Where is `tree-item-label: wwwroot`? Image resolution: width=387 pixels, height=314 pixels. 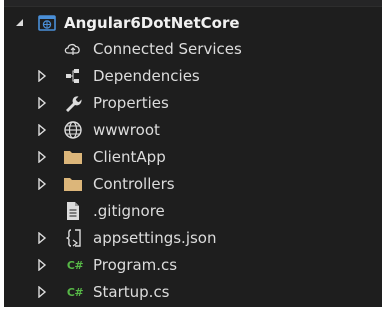 tree-item-label: wwwroot is located at coordinates (126, 130).